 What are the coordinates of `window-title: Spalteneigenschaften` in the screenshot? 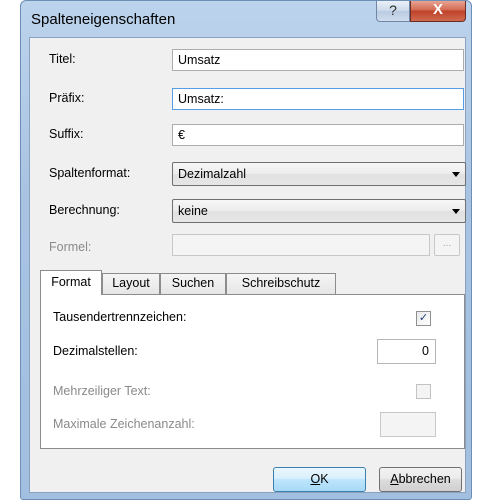 It's located at (103, 19).